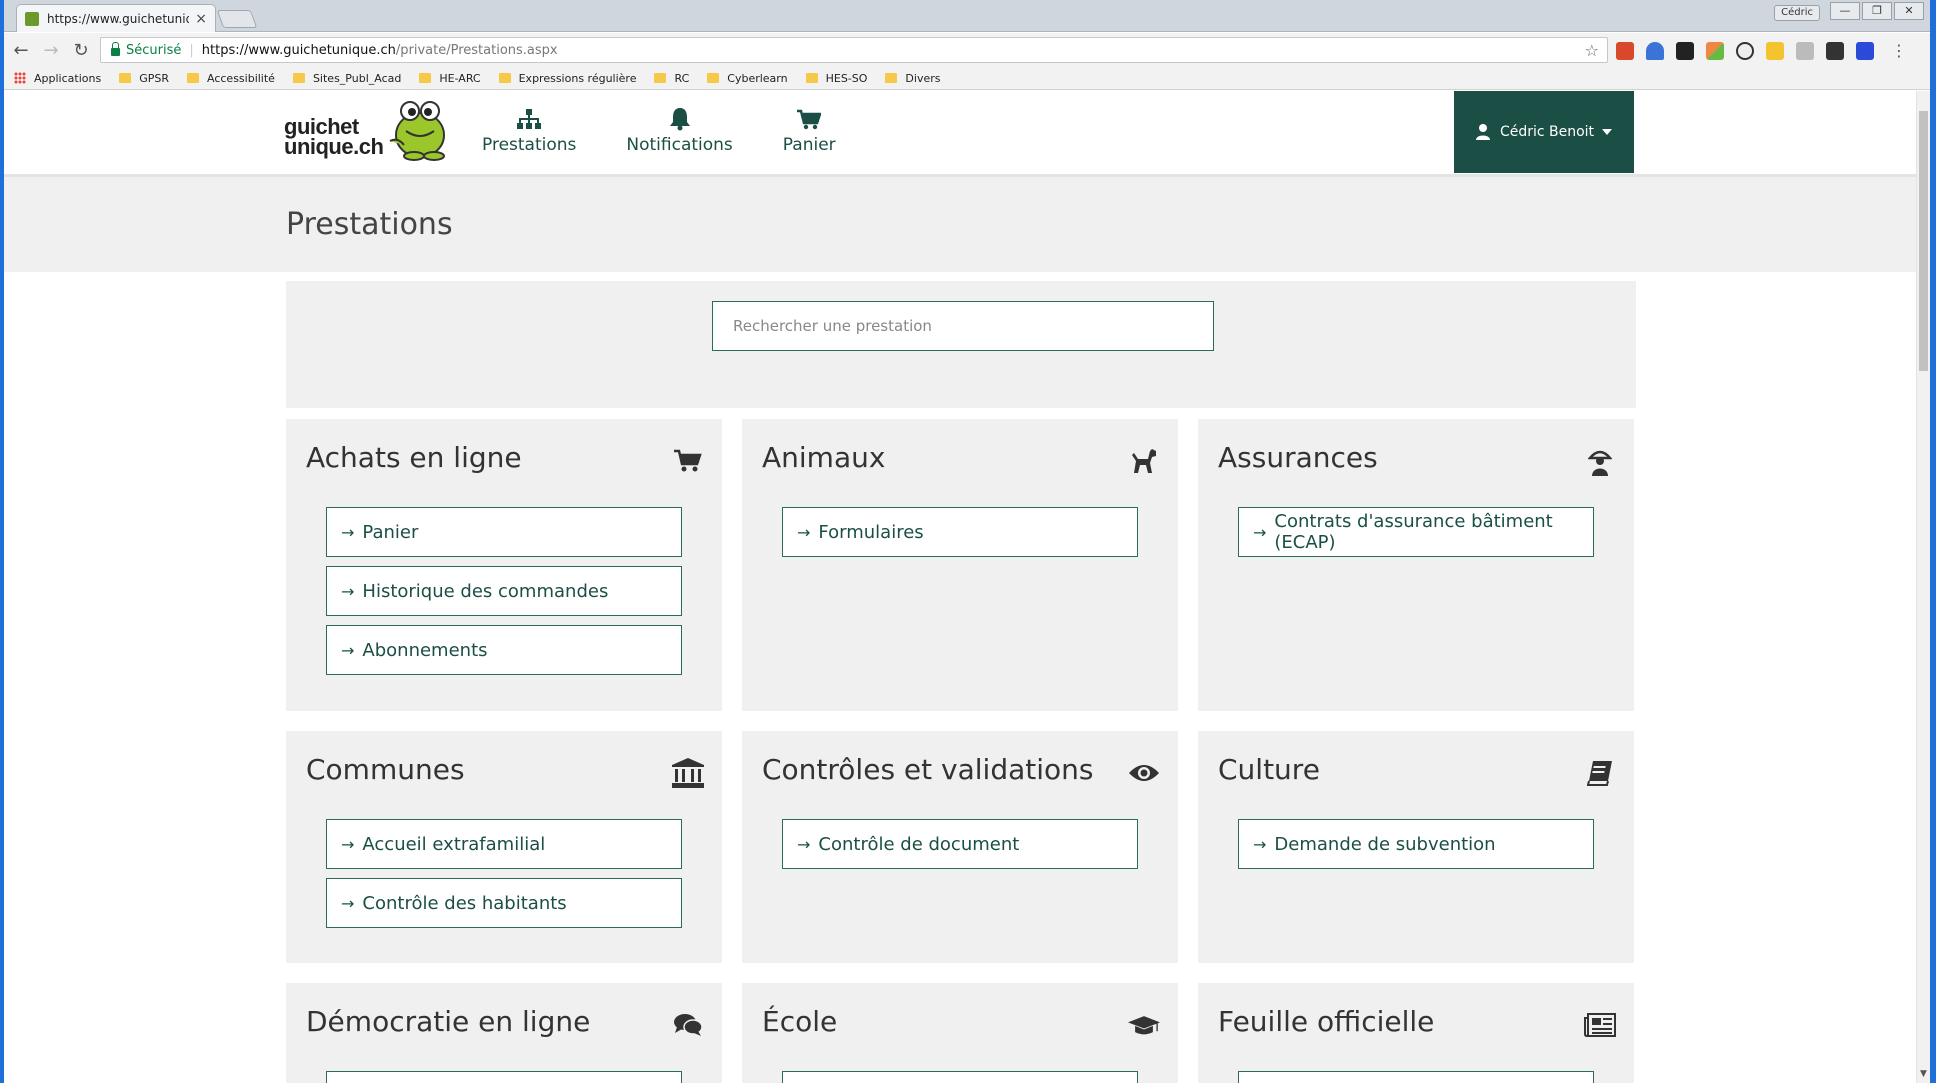 The width and height of the screenshot is (1936, 1083). I want to click on user-menu-button: Cédric Benoit, so click(1544, 132).